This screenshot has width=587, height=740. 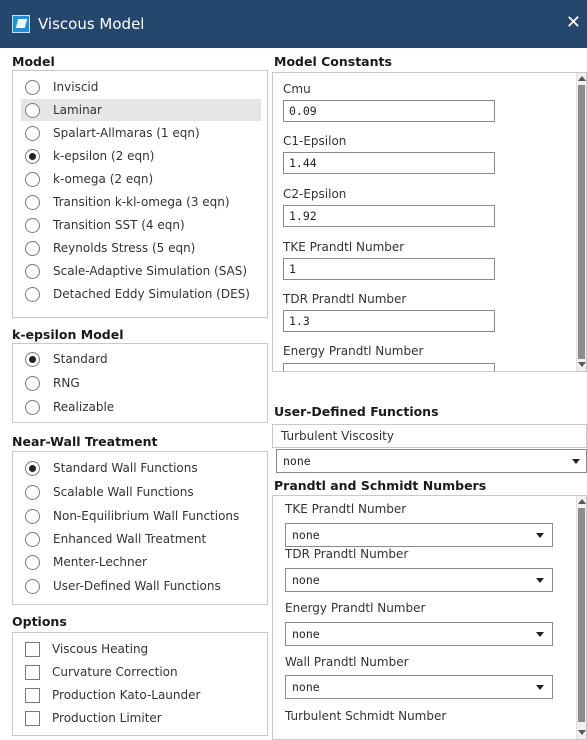 What do you see at coordinates (389, 111) in the screenshot?
I see `constant-input-cmu: 0.09` at bounding box center [389, 111].